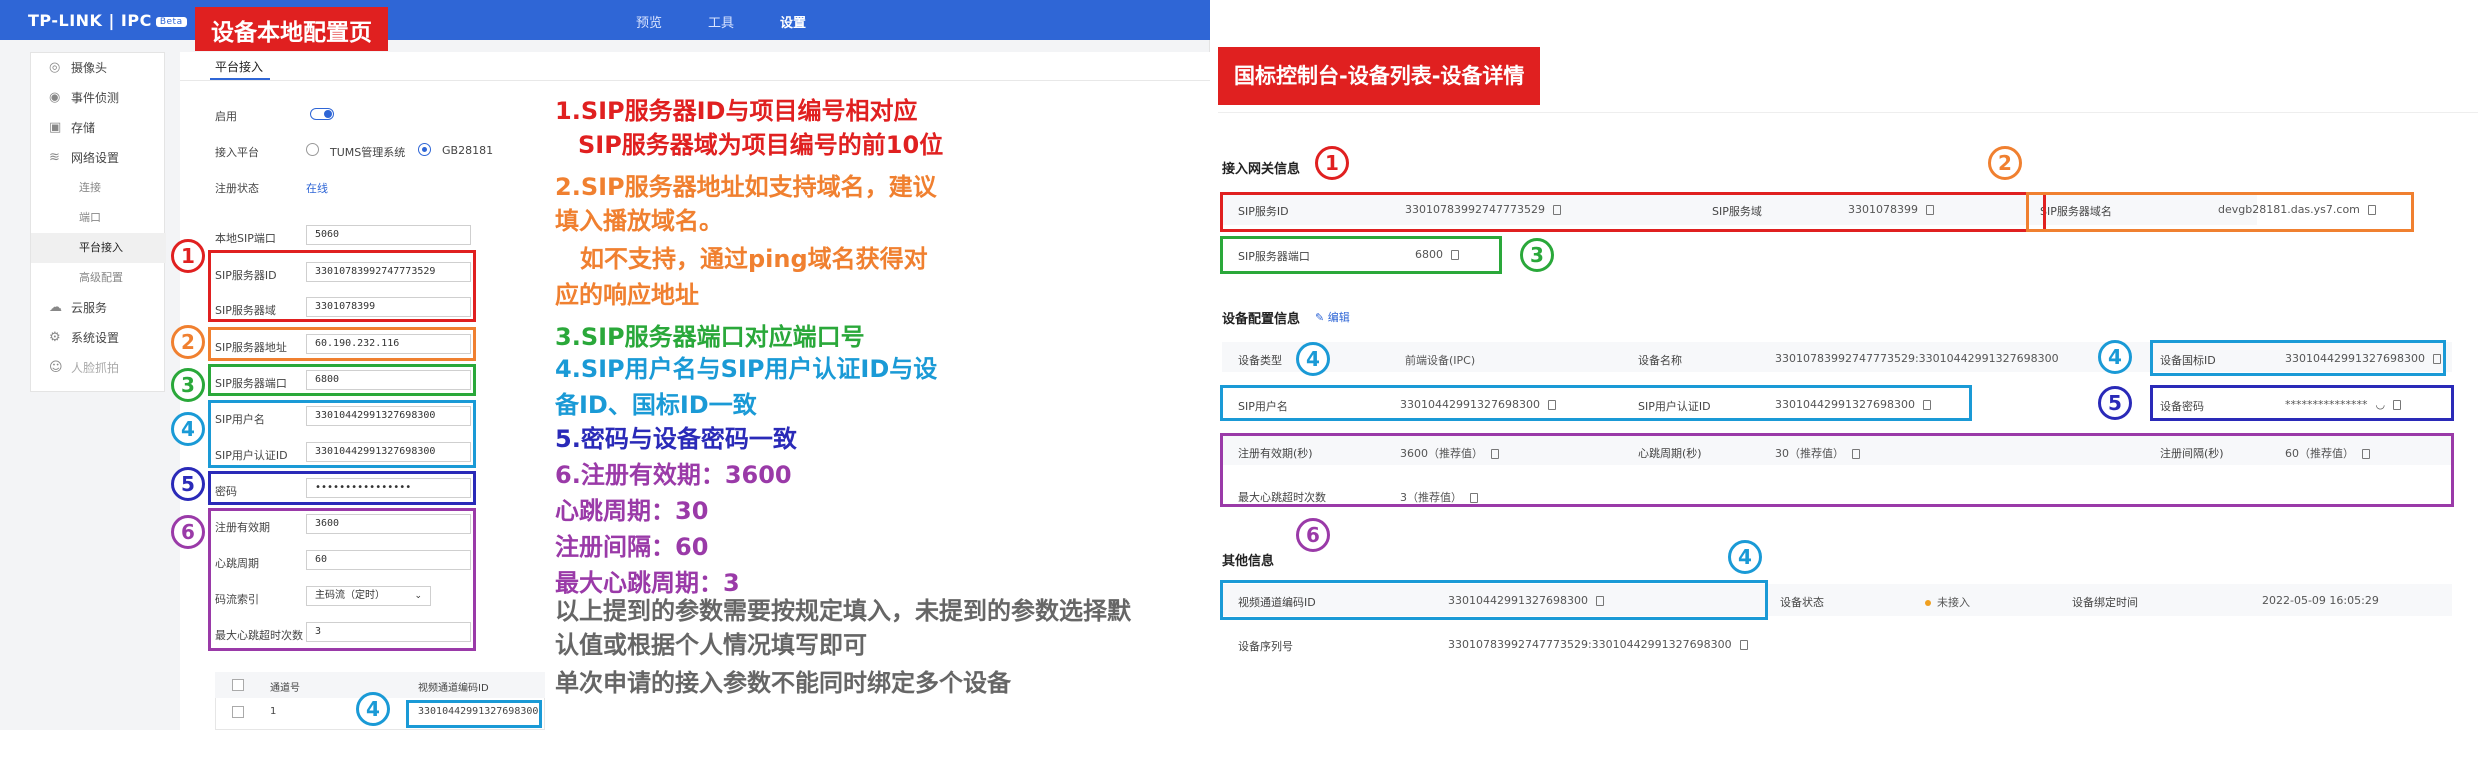 This screenshot has height=757, width=2478. I want to click on marker-4-channel: 4, so click(373, 709).